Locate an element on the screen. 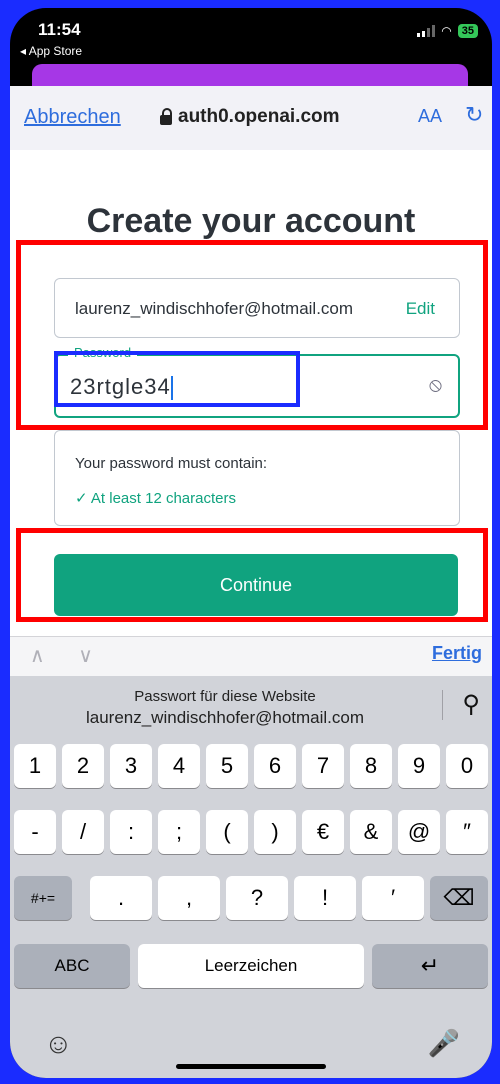  bottom-key-row: ABC Leerzeichen ↵ is located at coordinates (251, 967).